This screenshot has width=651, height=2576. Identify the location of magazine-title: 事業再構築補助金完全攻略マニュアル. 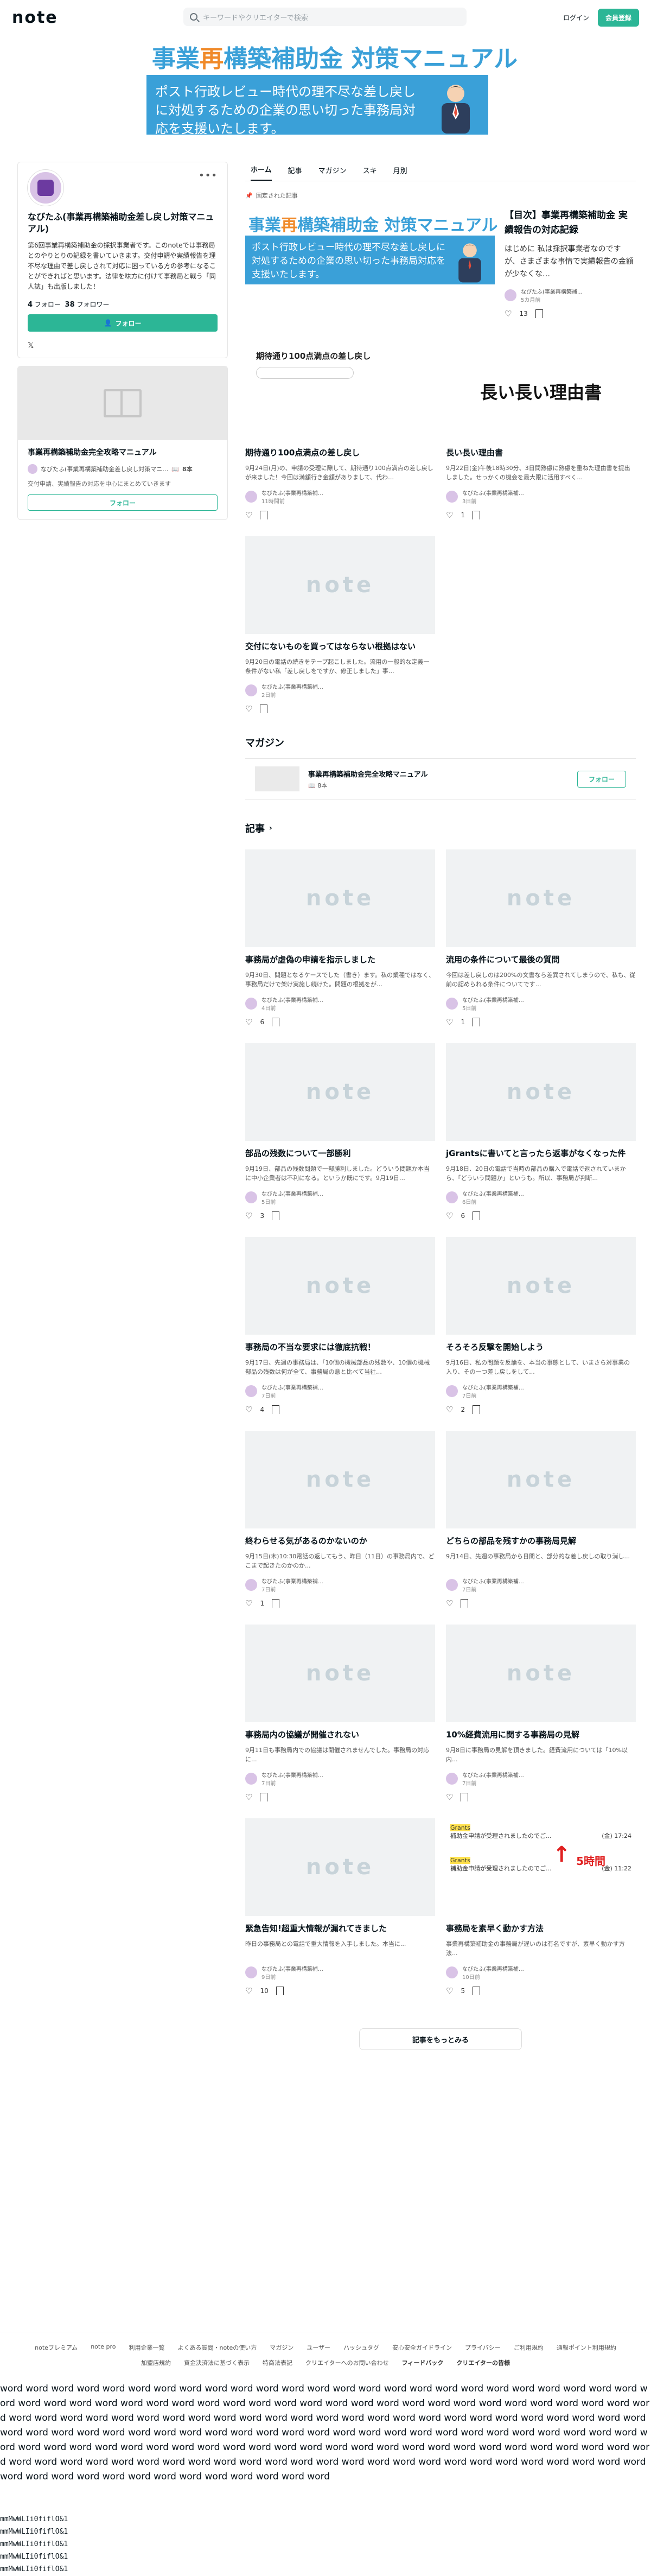
(123, 453).